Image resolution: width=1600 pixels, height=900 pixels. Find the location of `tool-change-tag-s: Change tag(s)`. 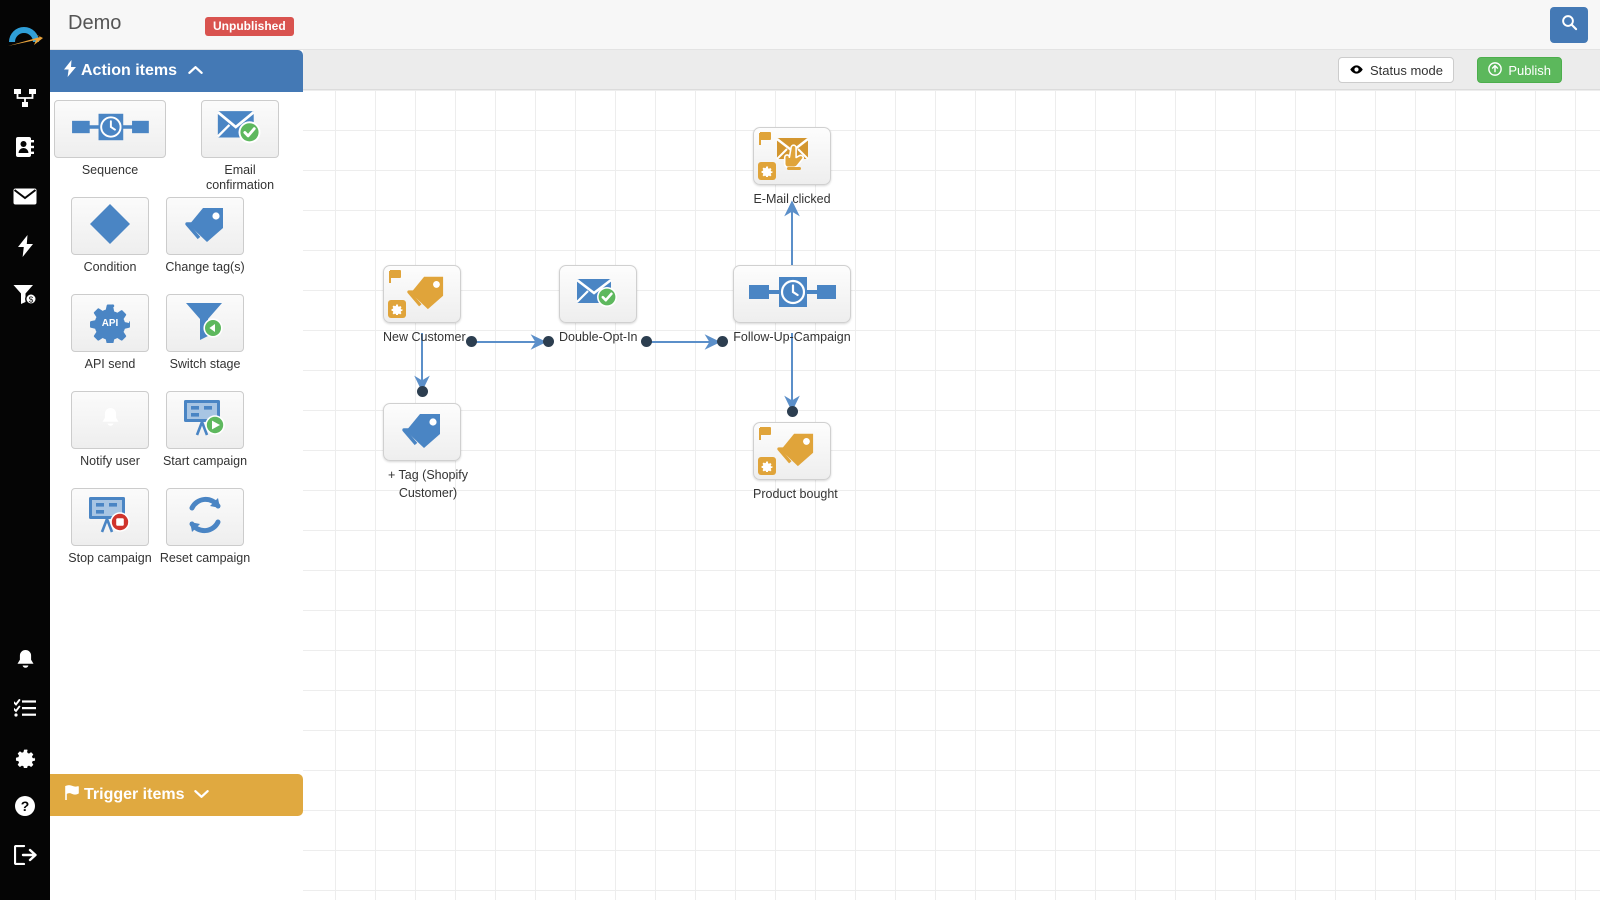

tool-change-tag-s: Change tag(s) is located at coordinates (205, 236).